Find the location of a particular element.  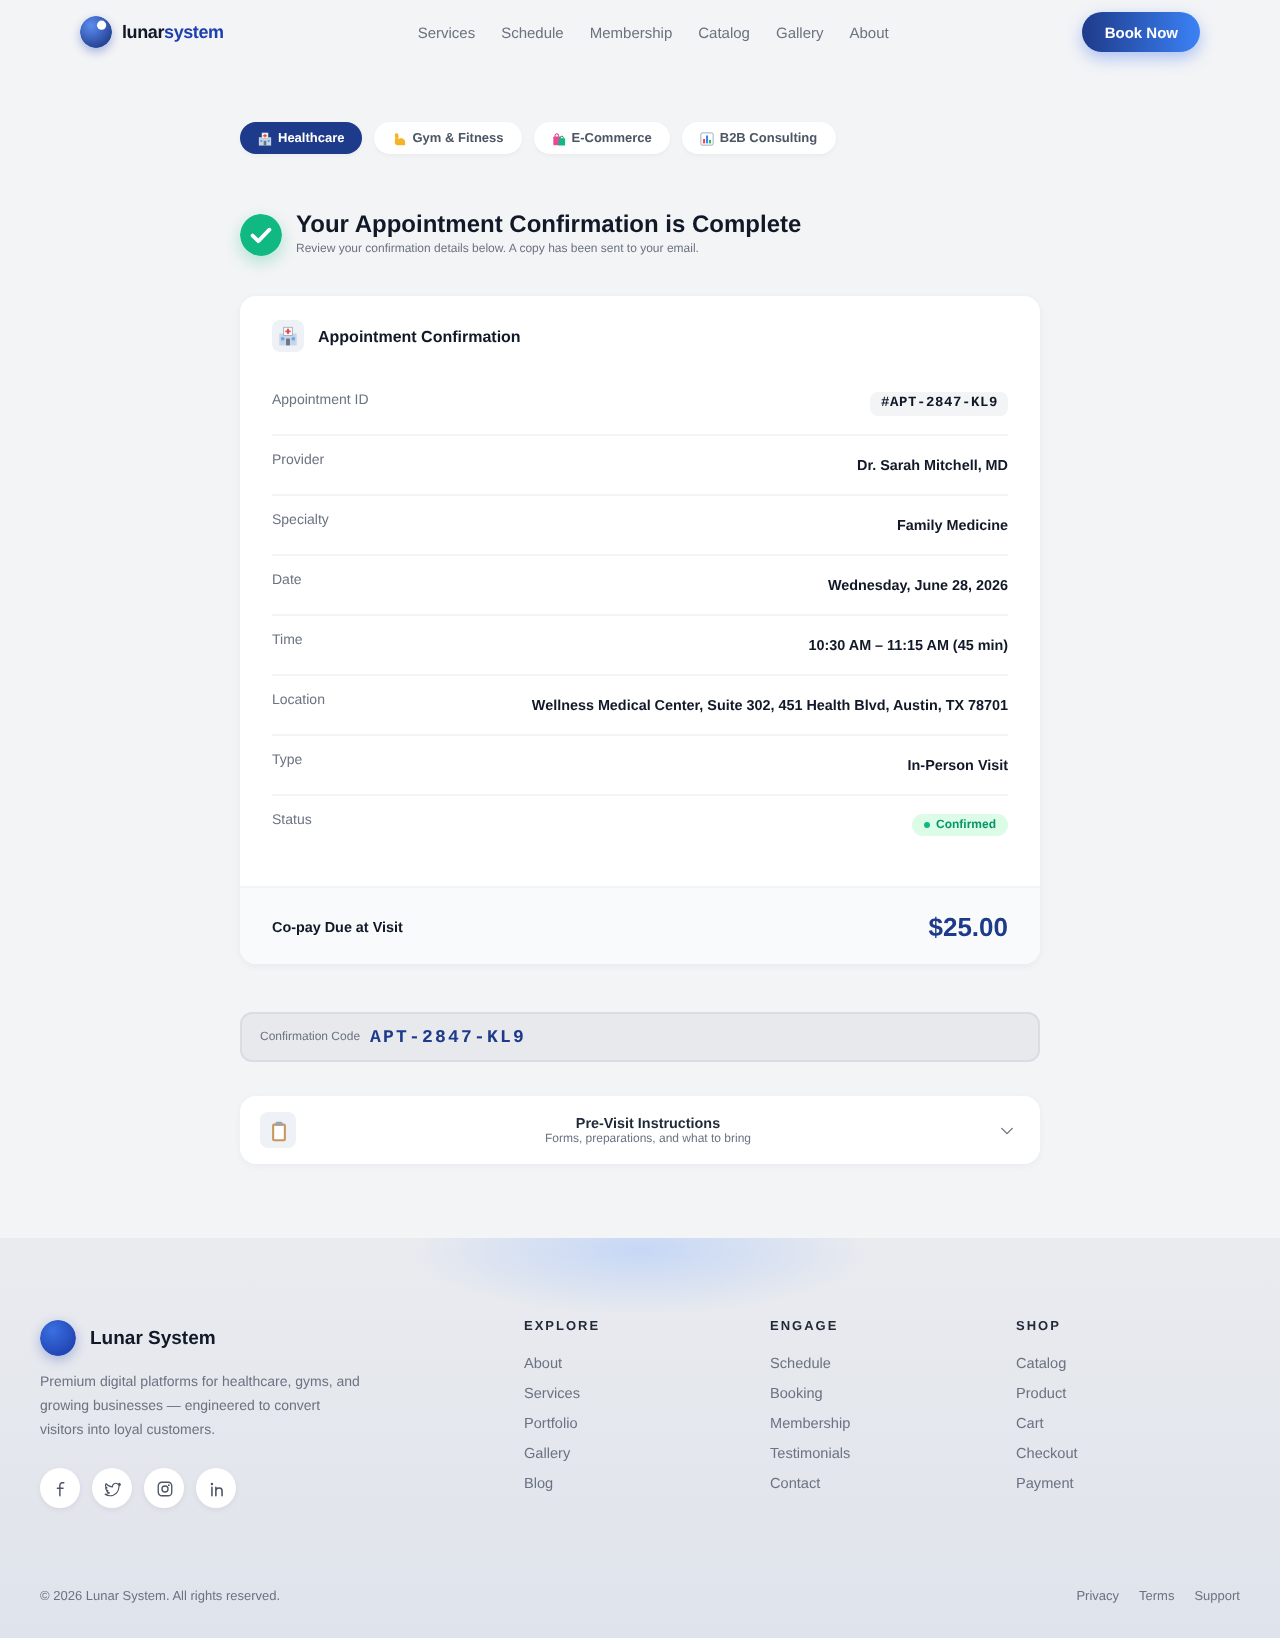

linkedin-link is located at coordinates (216, 1488).